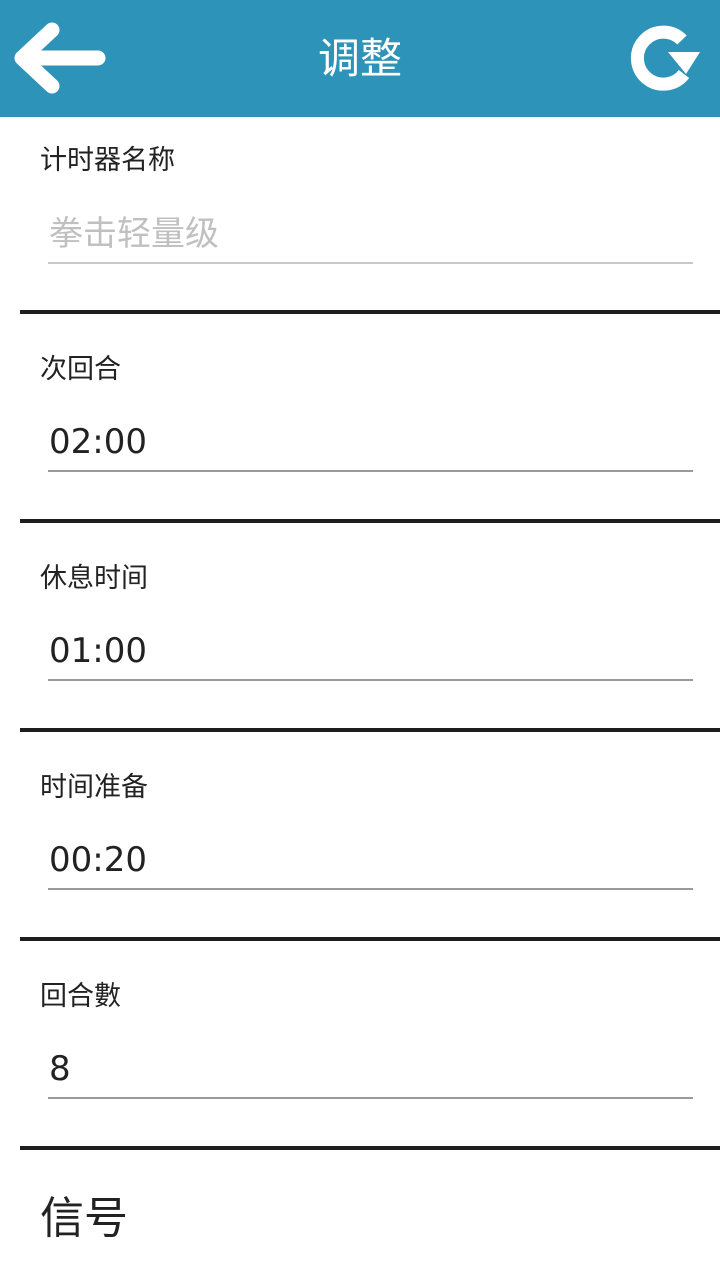 Image resolution: width=720 pixels, height=1280 pixels. I want to click on prep-time-input, so click(370, 861).